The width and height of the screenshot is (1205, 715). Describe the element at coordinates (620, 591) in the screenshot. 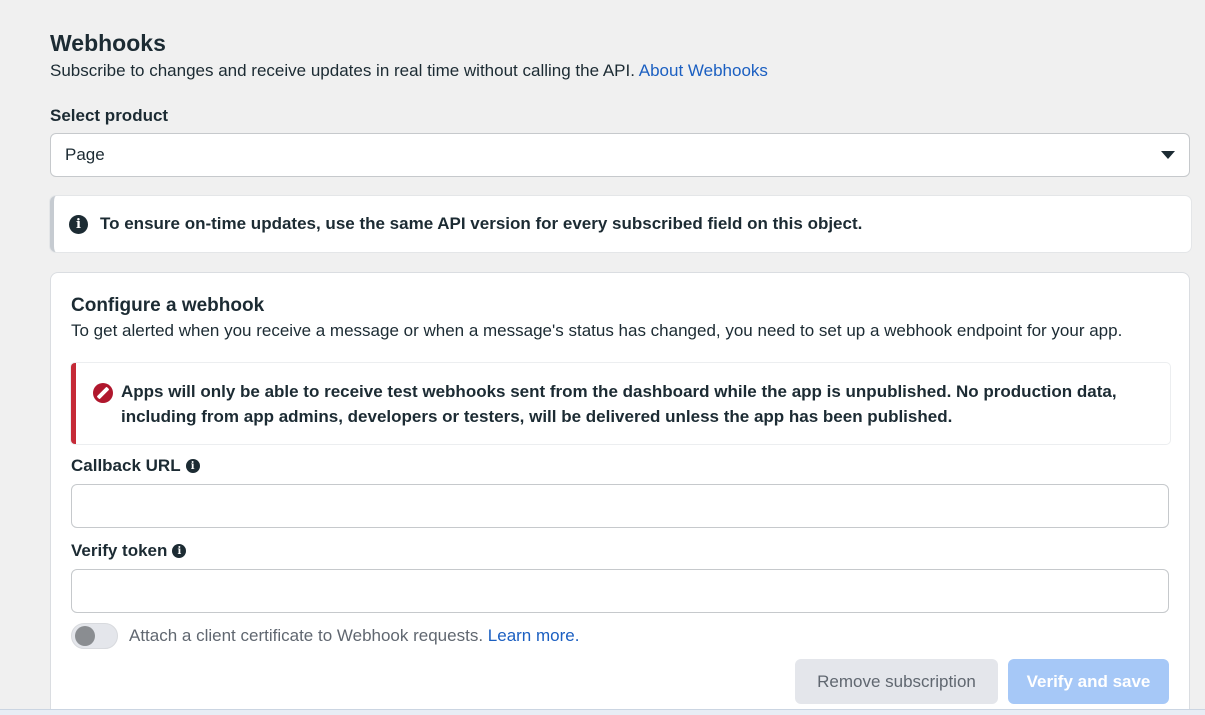

I see `verify-token-input` at that location.